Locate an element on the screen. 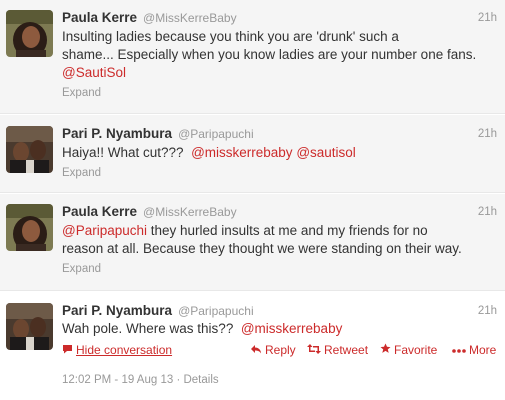 Image resolution: width=505 pixels, height=400 pixels. hide-conversation-link: Hide conversation is located at coordinates (117, 350).